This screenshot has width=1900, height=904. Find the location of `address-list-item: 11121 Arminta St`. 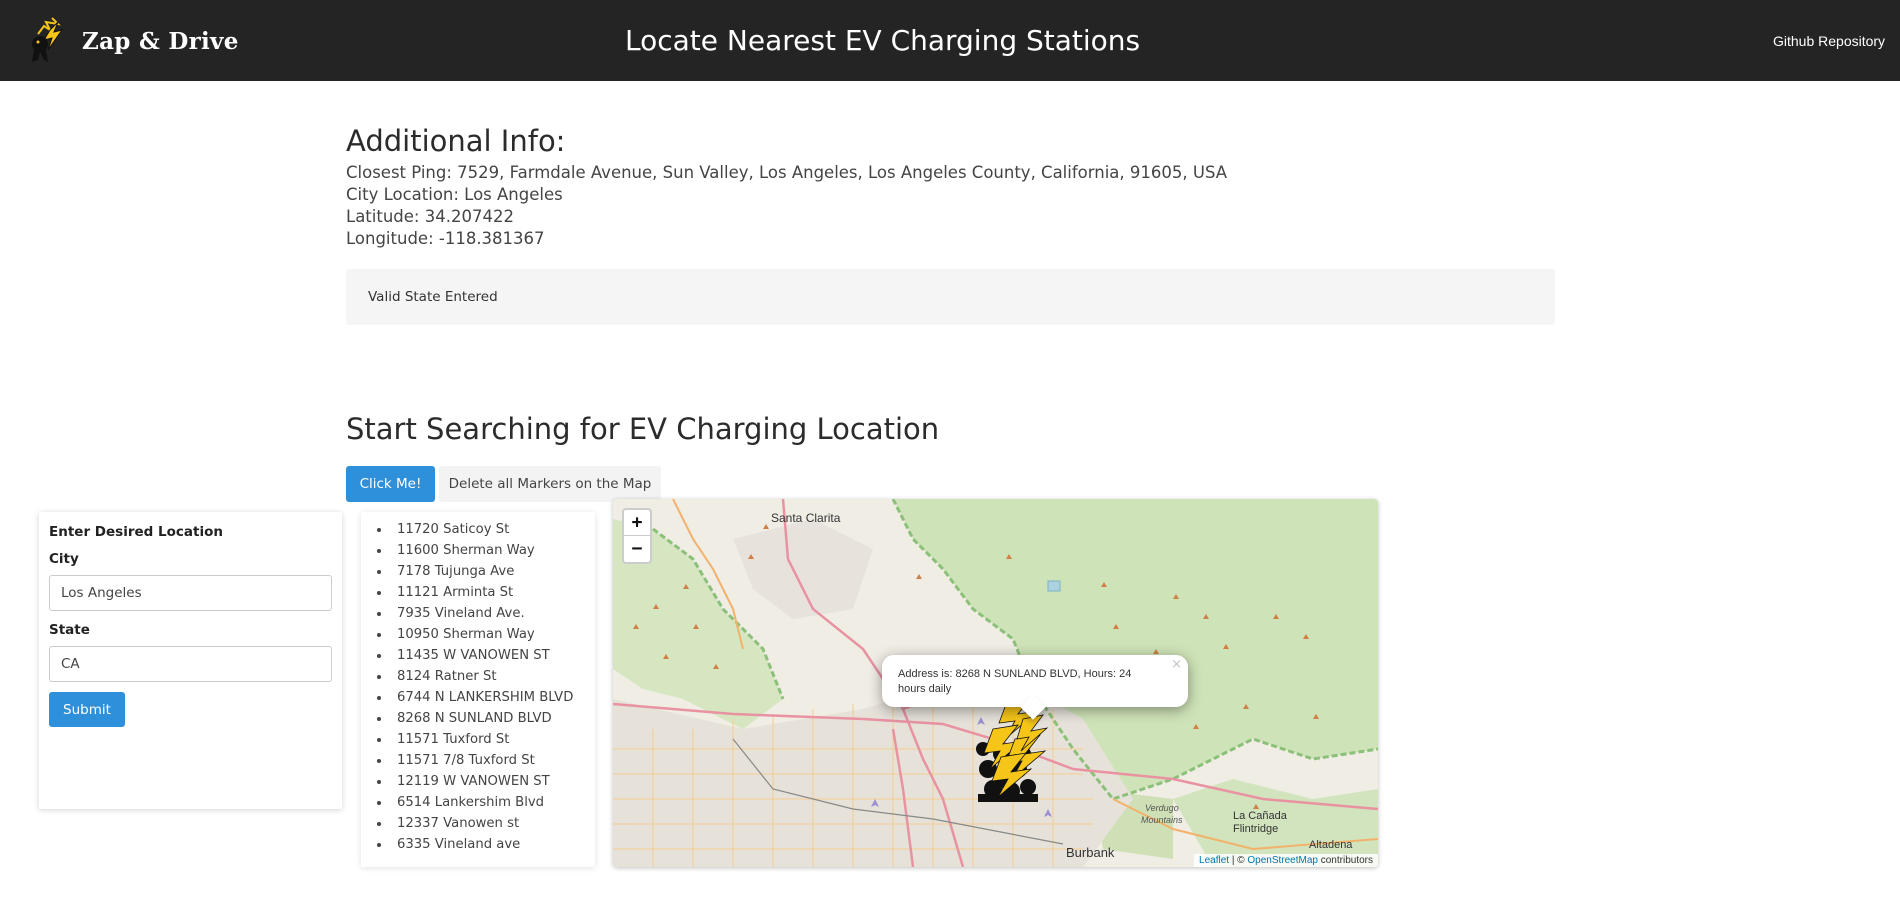

address-list-item: 11121 Arminta St is located at coordinates (493, 592).